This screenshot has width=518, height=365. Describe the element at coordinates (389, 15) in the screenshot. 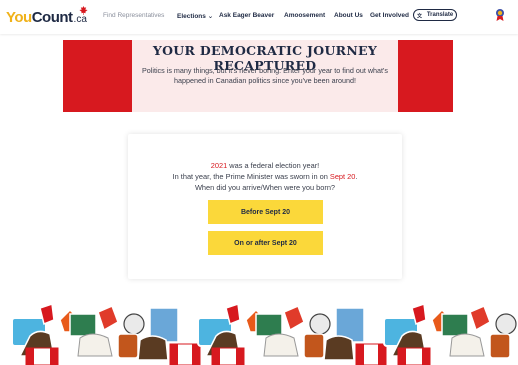

I see `nav-link-get-involved: Get Involved` at that location.